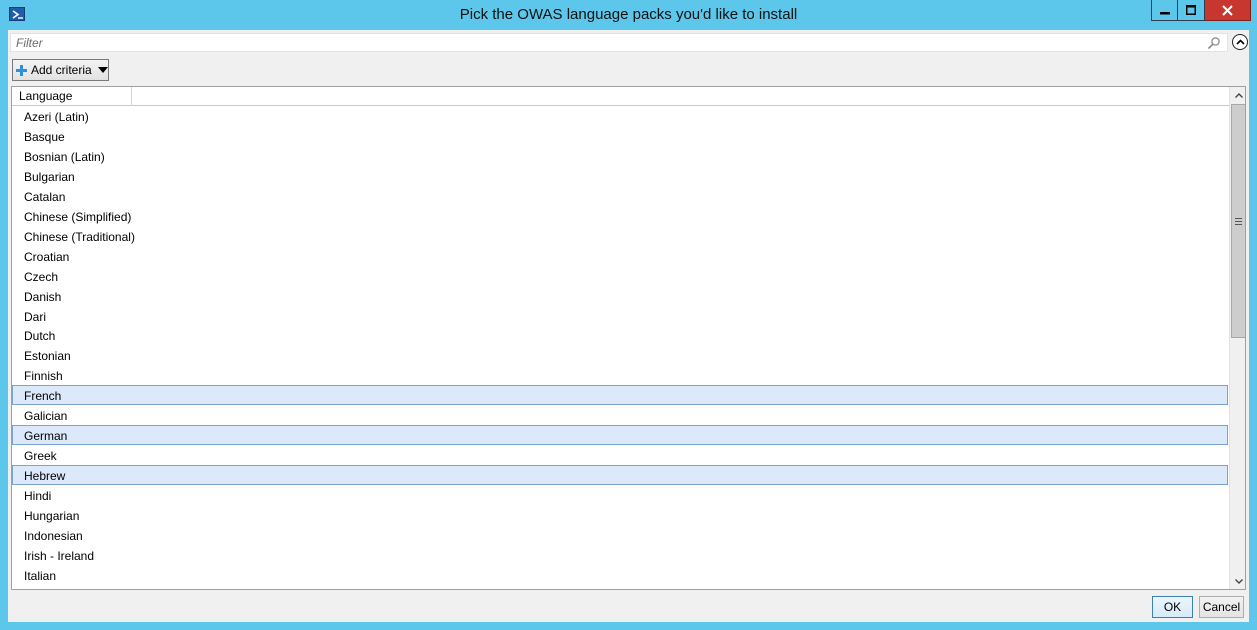 Image resolution: width=1257 pixels, height=630 pixels. Describe the element at coordinates (620, 136) in the screenshot. I see `list-item: Basque` at that location.